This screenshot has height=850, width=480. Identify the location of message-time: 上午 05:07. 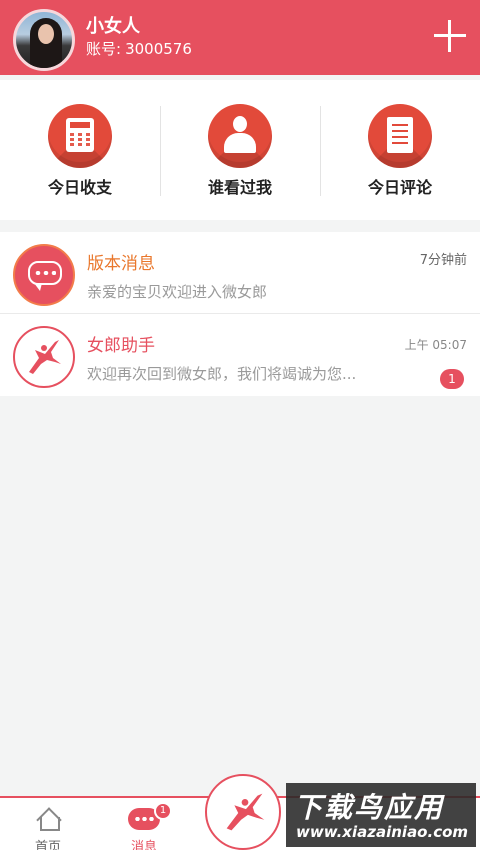
(435, 345).